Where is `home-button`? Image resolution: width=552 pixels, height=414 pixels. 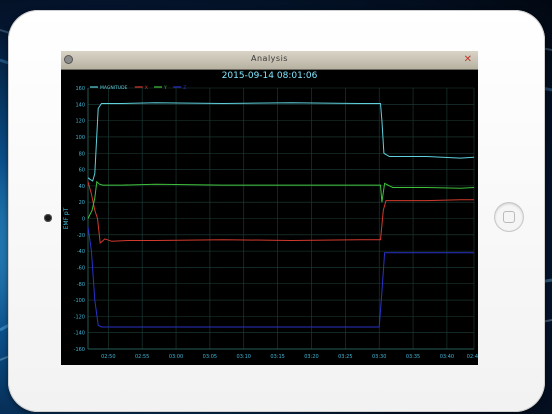
home-button is located at coordinates (509, 217).